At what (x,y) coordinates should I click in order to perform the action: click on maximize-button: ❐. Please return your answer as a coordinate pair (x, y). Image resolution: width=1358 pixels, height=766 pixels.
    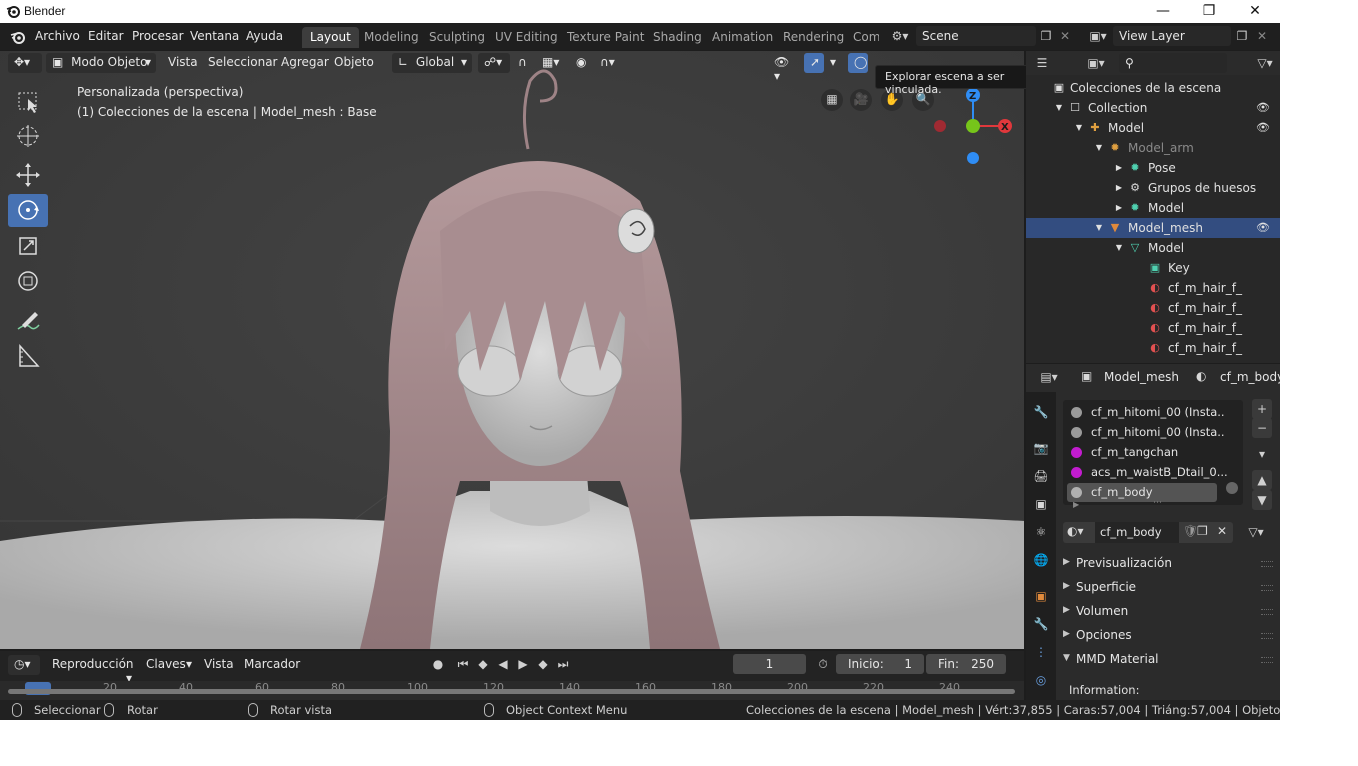
    Looking at the image, I should click on (1209, 11).